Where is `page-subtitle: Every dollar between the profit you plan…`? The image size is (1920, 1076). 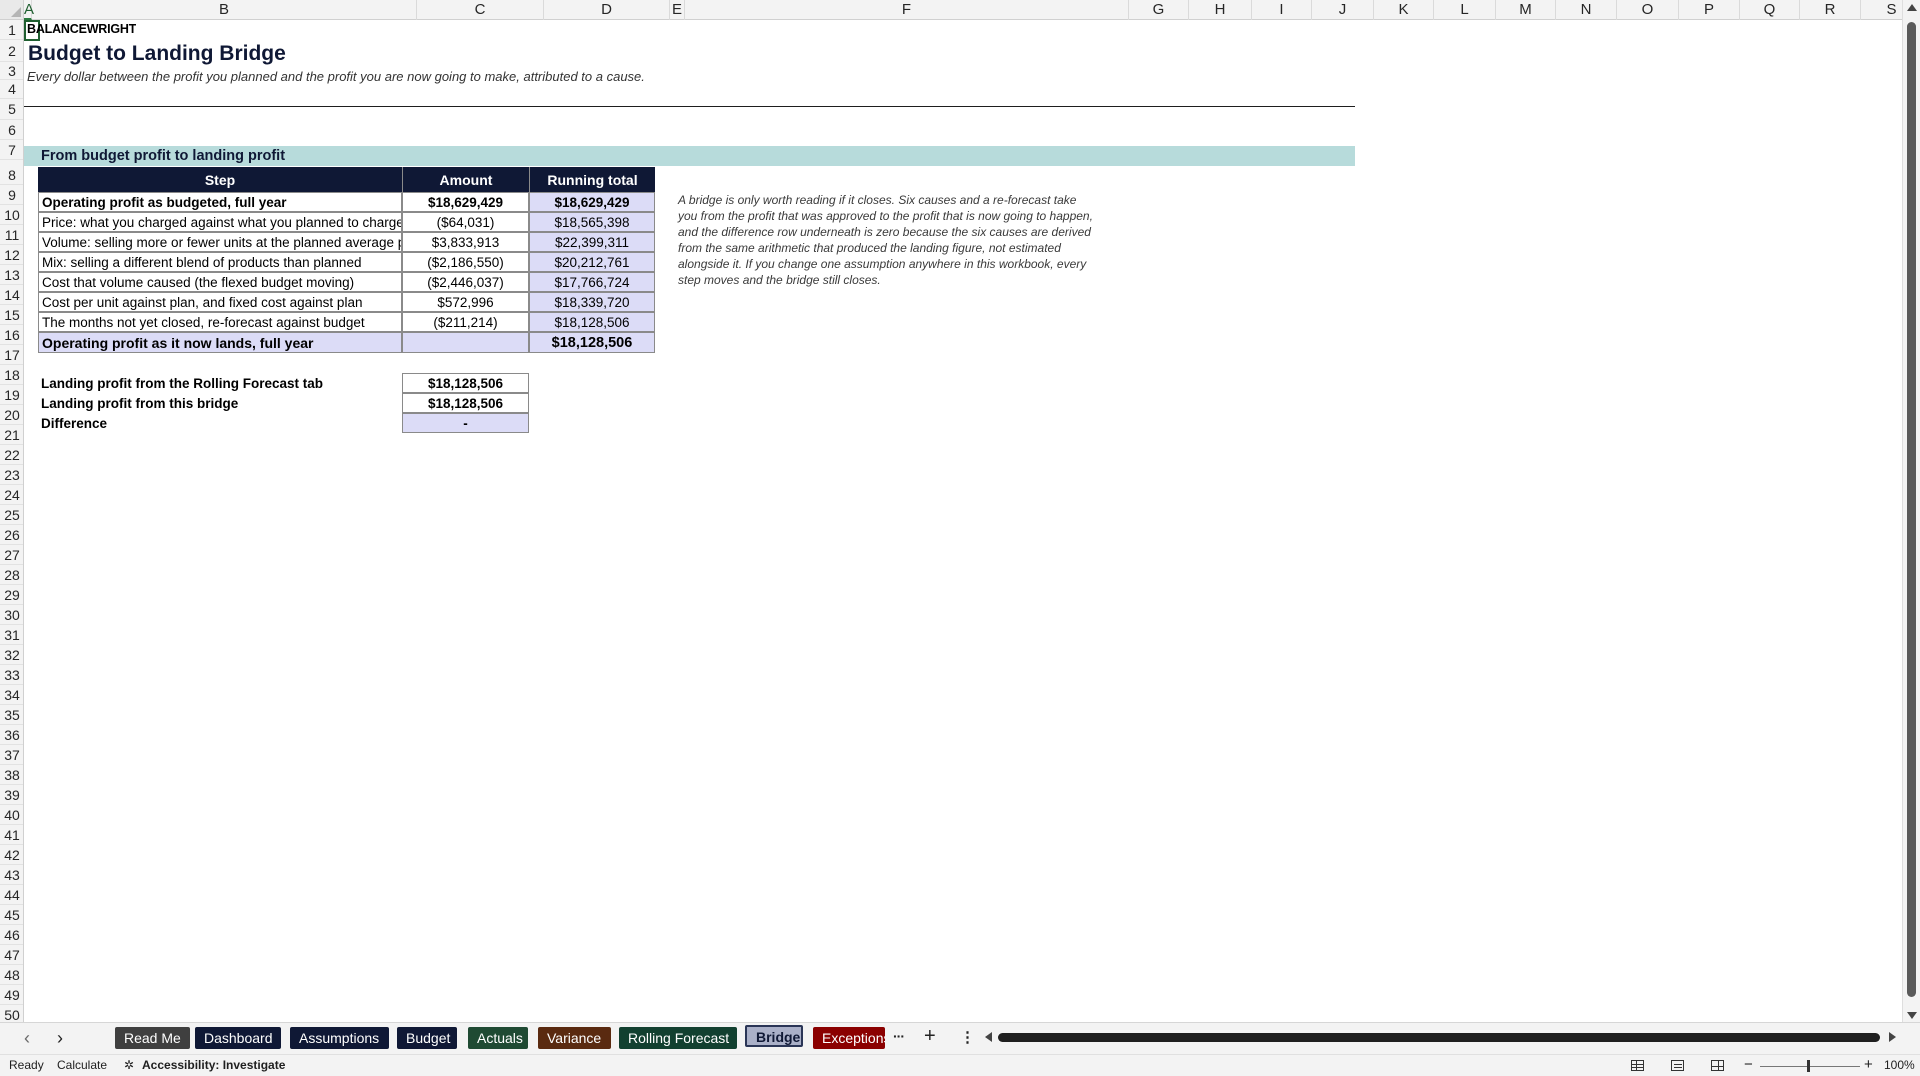 page-subtitle: Every dollar between the profit you plan… is located at coordinates (336, 76).